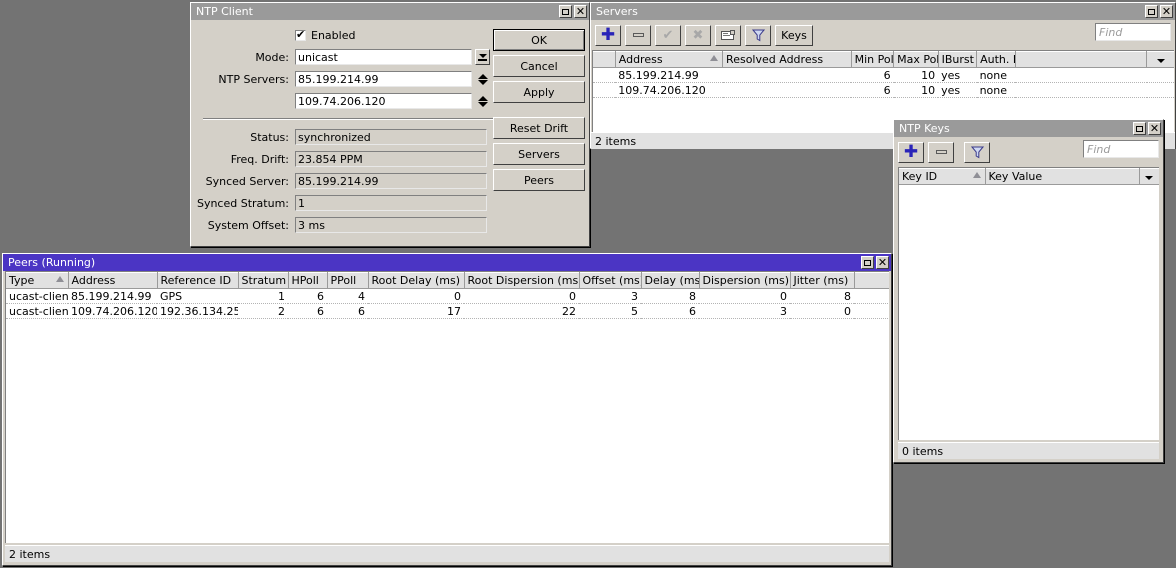  Describe the element at coordinates (198, 280) in the screenshot. I see `col-reference-id: Reference ID` at that location.